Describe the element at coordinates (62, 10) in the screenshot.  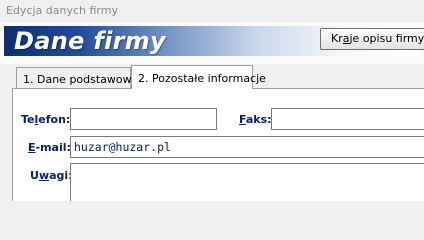
I see `window-title: Edycja danych firmy` at that location.